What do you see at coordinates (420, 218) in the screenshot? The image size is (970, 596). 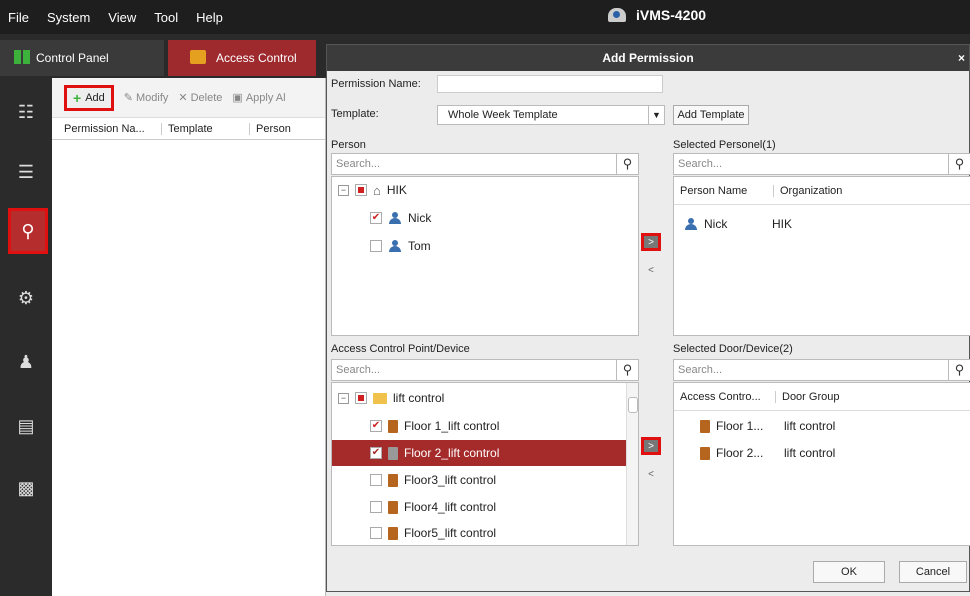 I see `tree-item-label: Nick` at bounding box center [420, 218].